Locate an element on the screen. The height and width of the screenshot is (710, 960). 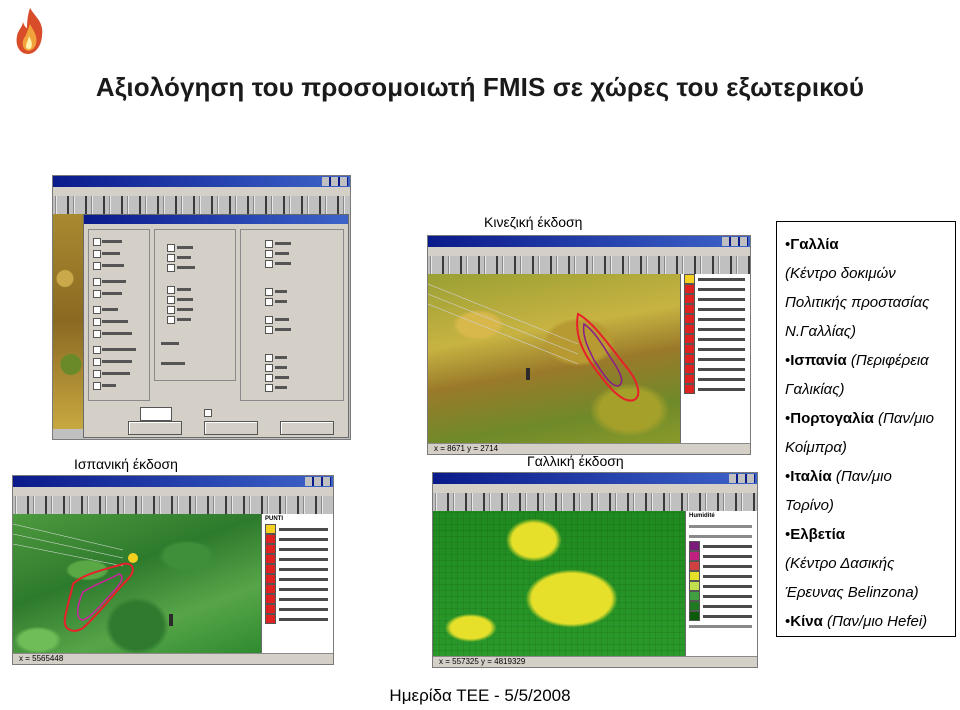
list-item-france: •Γαλλία is located at coordinates (812, 244).